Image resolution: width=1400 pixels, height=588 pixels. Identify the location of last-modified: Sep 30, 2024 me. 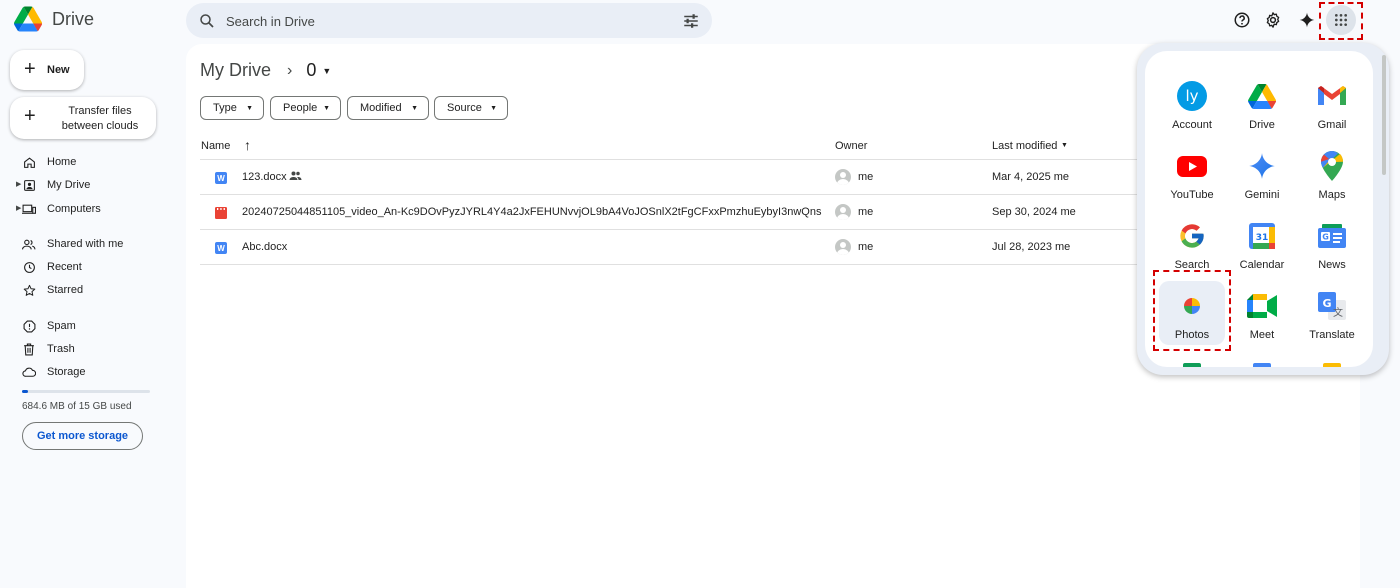
(1034, 212).